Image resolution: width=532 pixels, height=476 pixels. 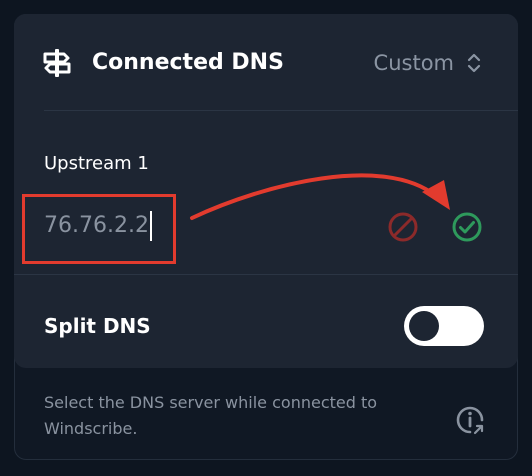 What do you see at coordinates (467, 227) in the screenshot?
I see `check-circle-icon` at bounding box center [467, 227].